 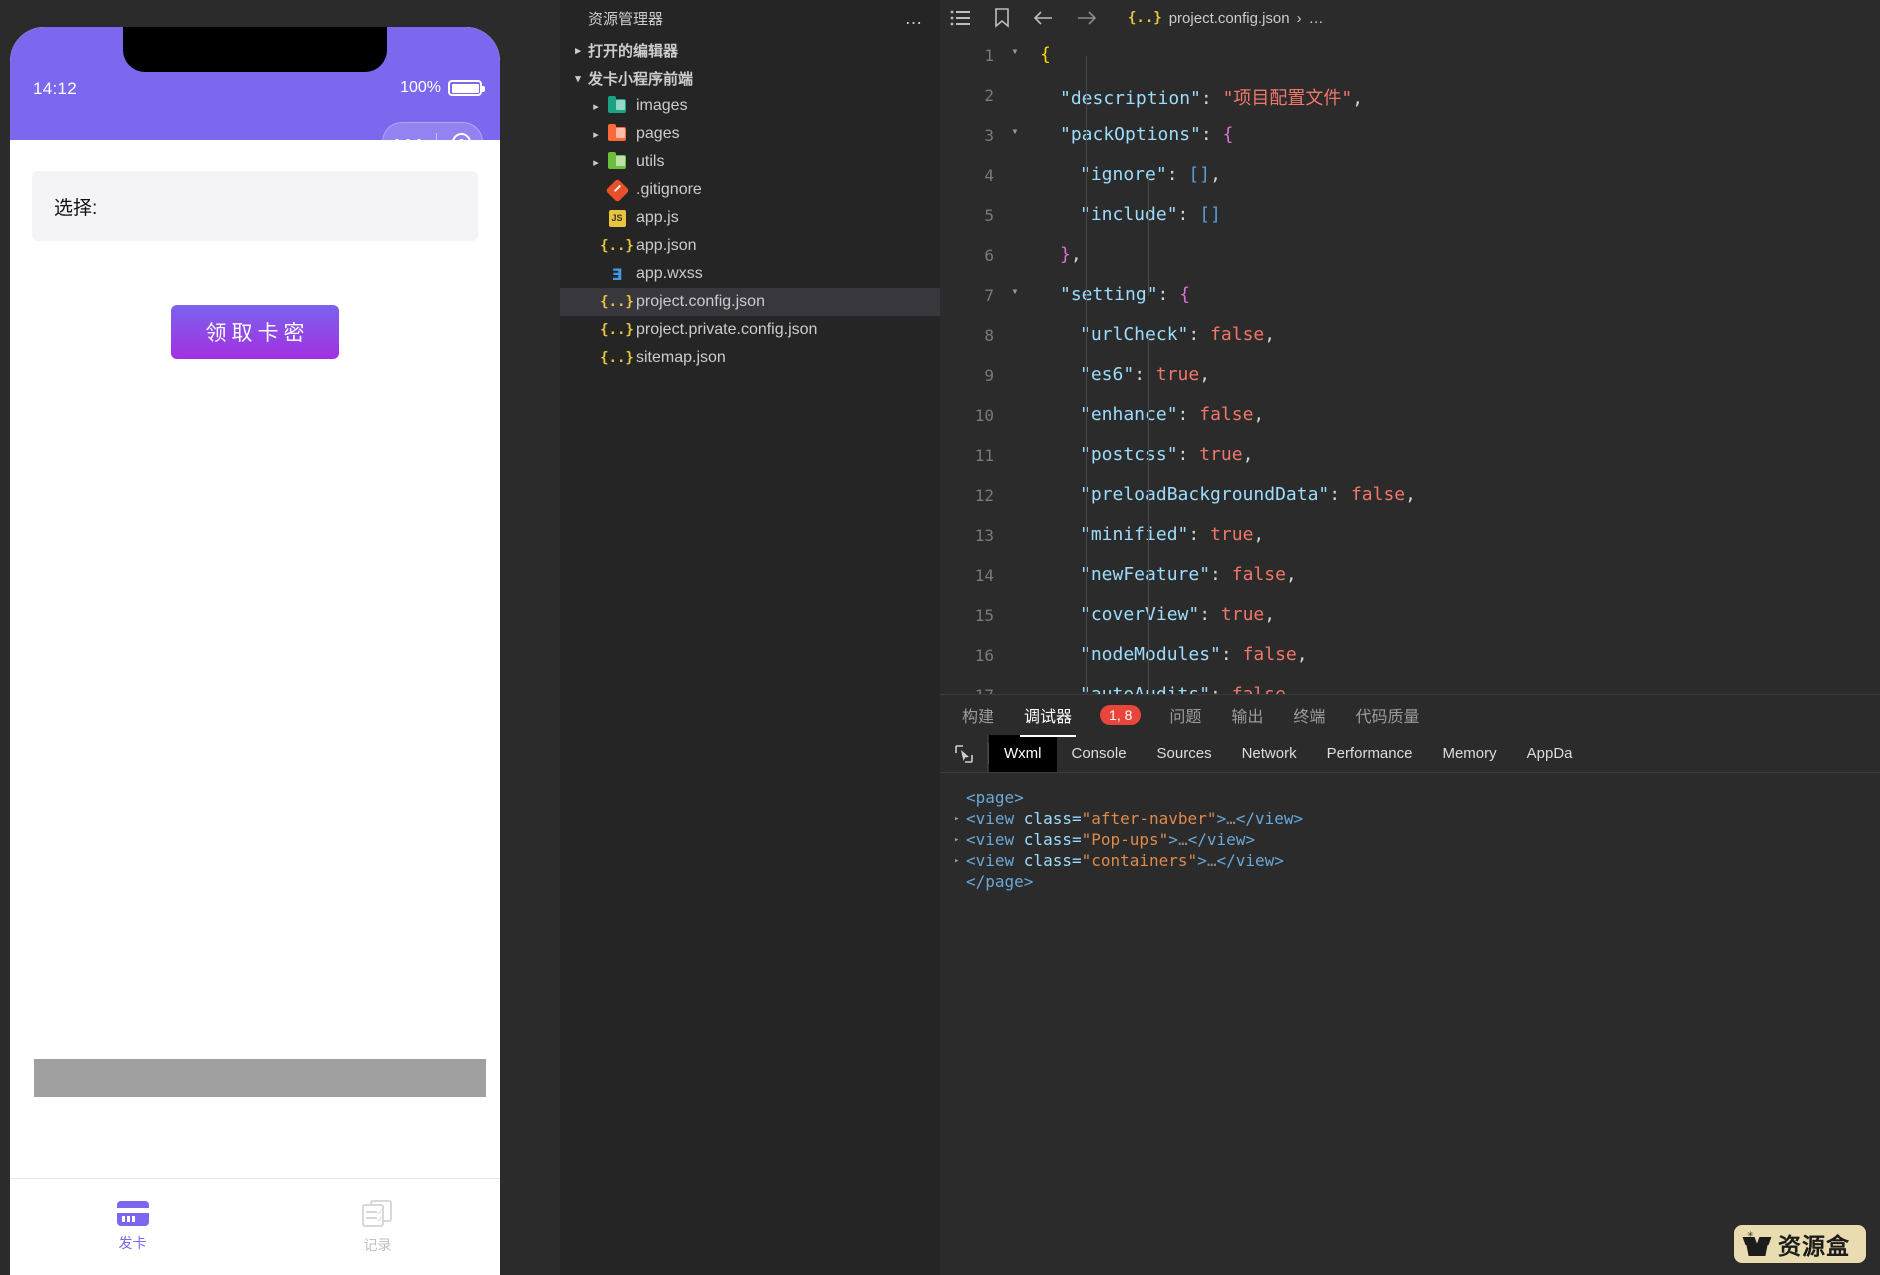 I want to click on element-picker-icon, so click(x=964, y=753).